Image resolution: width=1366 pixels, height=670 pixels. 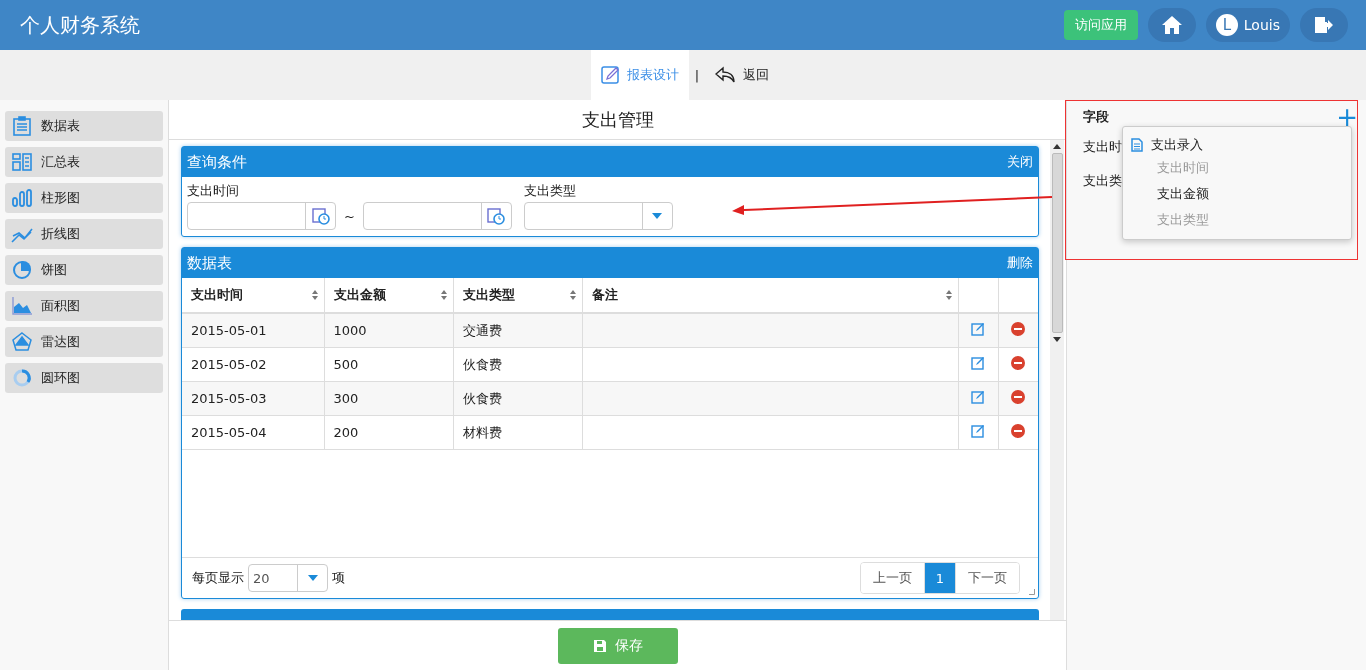 I want to click on radar-chart-icon, so click(x=22, y=342).